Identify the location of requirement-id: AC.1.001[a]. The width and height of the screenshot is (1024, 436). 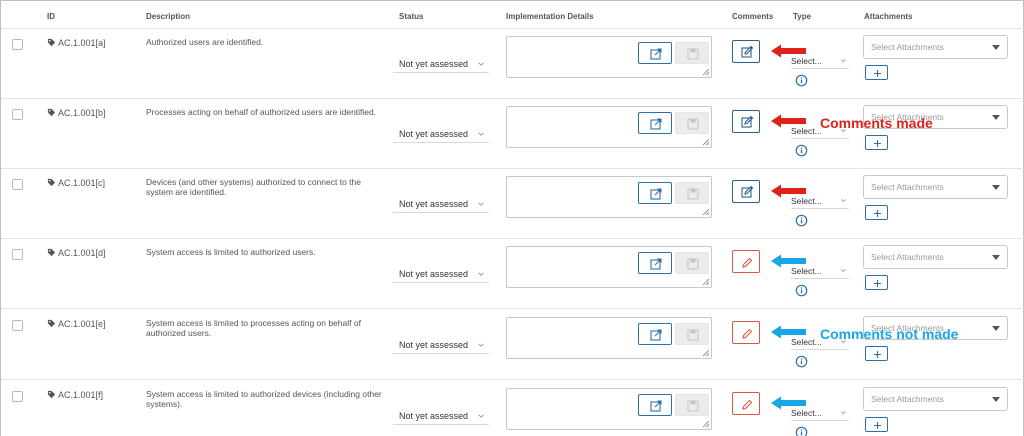
(82, 43).